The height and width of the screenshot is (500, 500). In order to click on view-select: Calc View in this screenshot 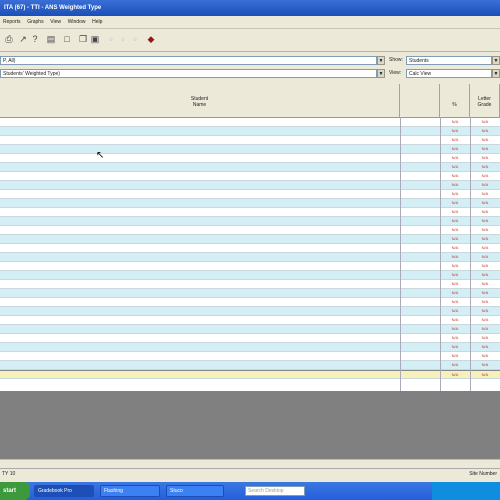, I will do `click(449, 73)`.